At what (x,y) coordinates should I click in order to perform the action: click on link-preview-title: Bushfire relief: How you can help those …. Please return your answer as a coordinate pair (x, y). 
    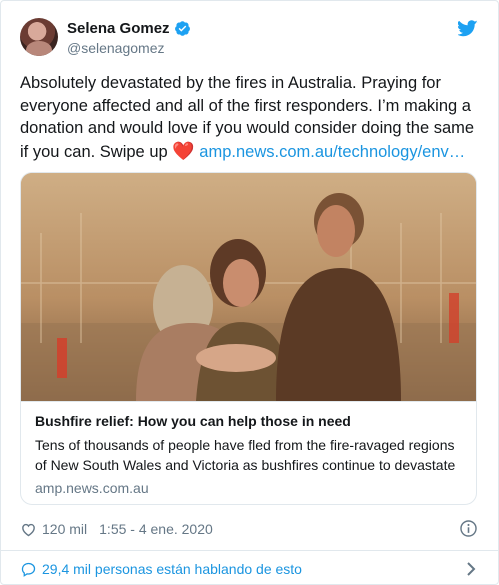
    Looking at the image, I should click on (193, 421).